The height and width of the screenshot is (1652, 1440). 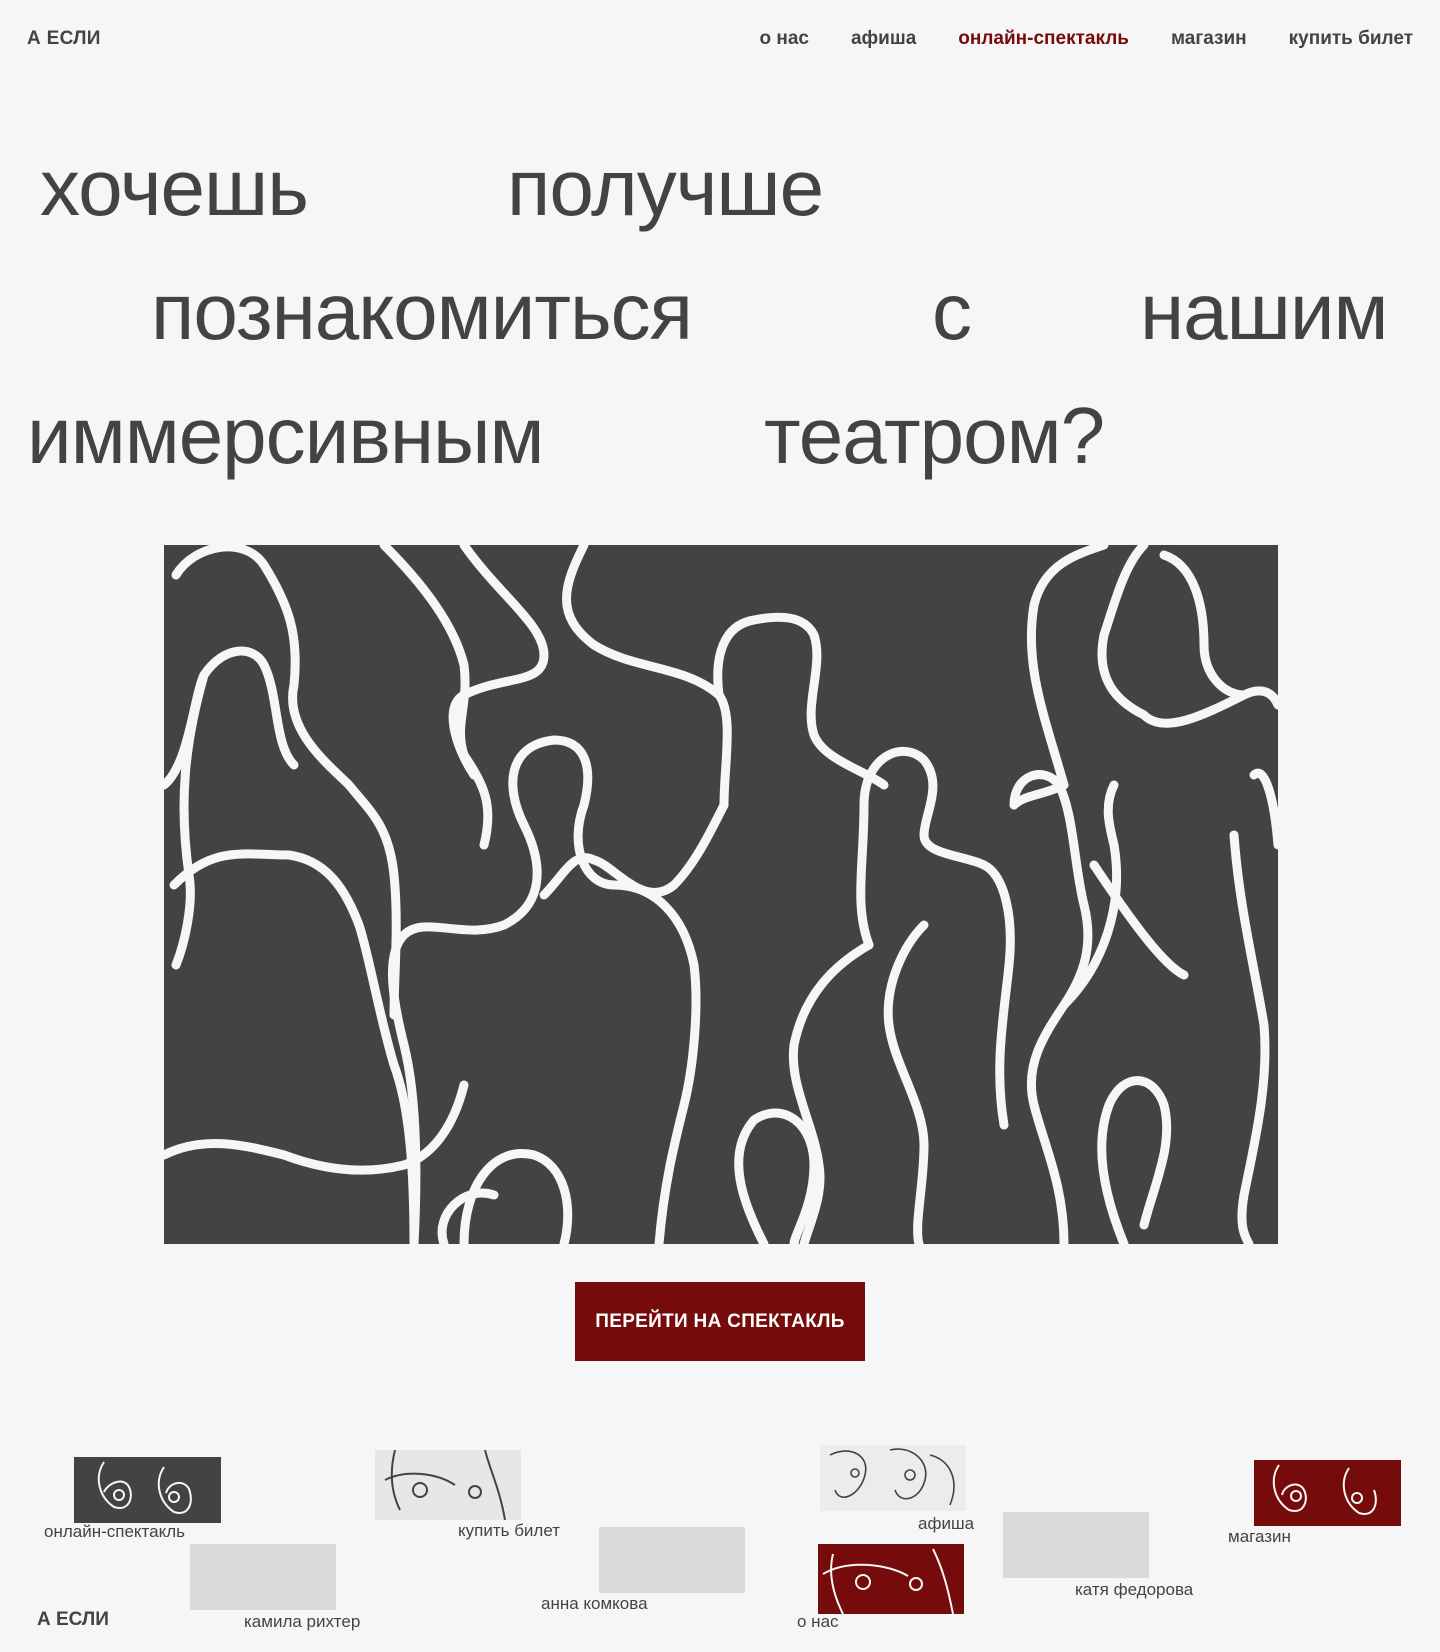 What do you see at coordinates (934, 435) in the screenshot?
I see `headline-word: театром?` at bounding box center [934, 435].